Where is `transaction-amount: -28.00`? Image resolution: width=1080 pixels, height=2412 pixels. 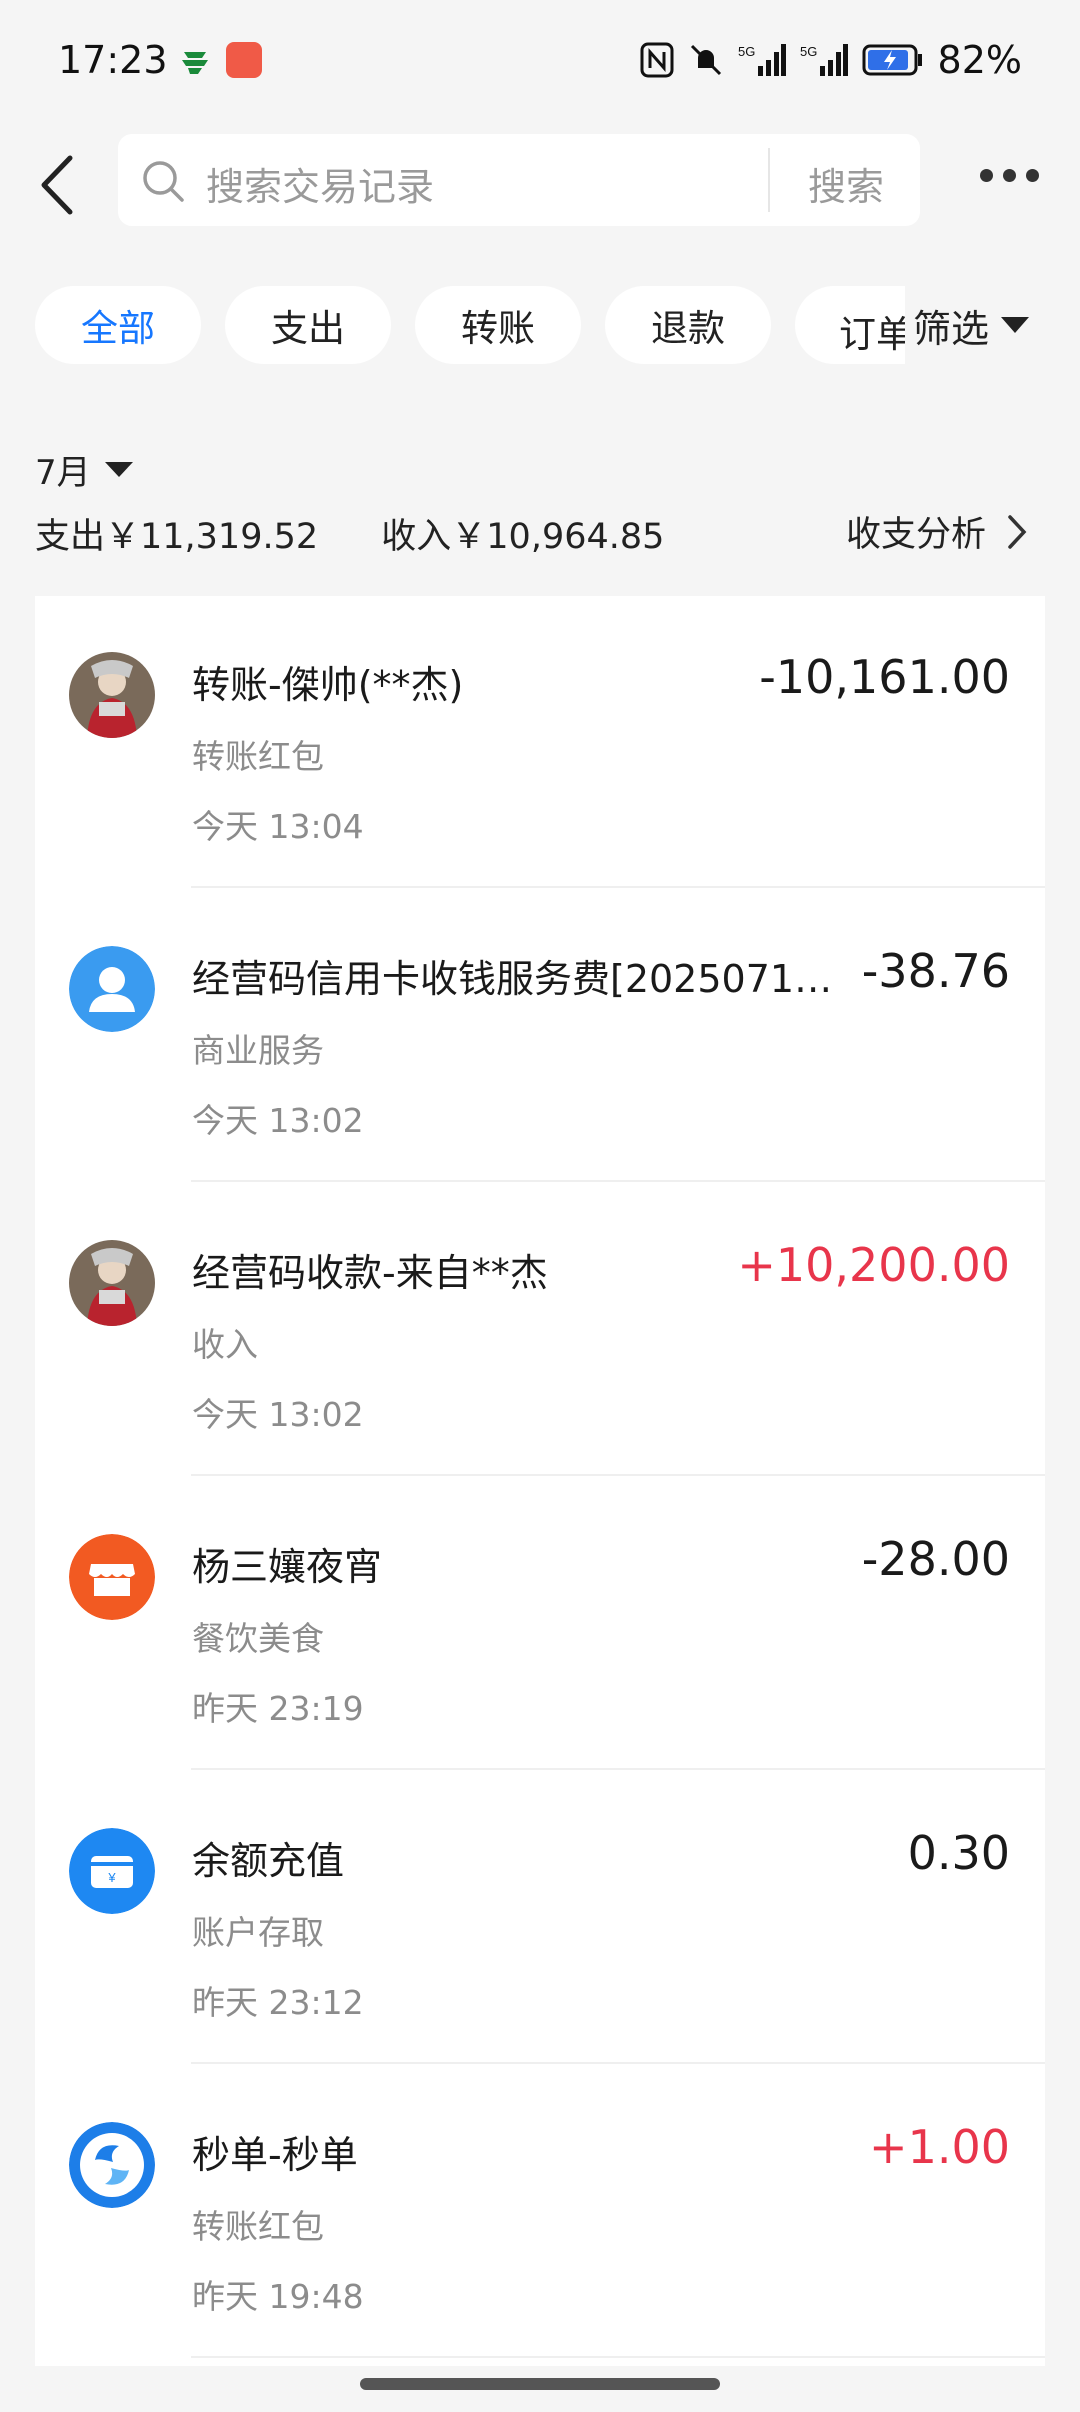 transaction-amount: -28.00 is located at coordinates (935, 1559).